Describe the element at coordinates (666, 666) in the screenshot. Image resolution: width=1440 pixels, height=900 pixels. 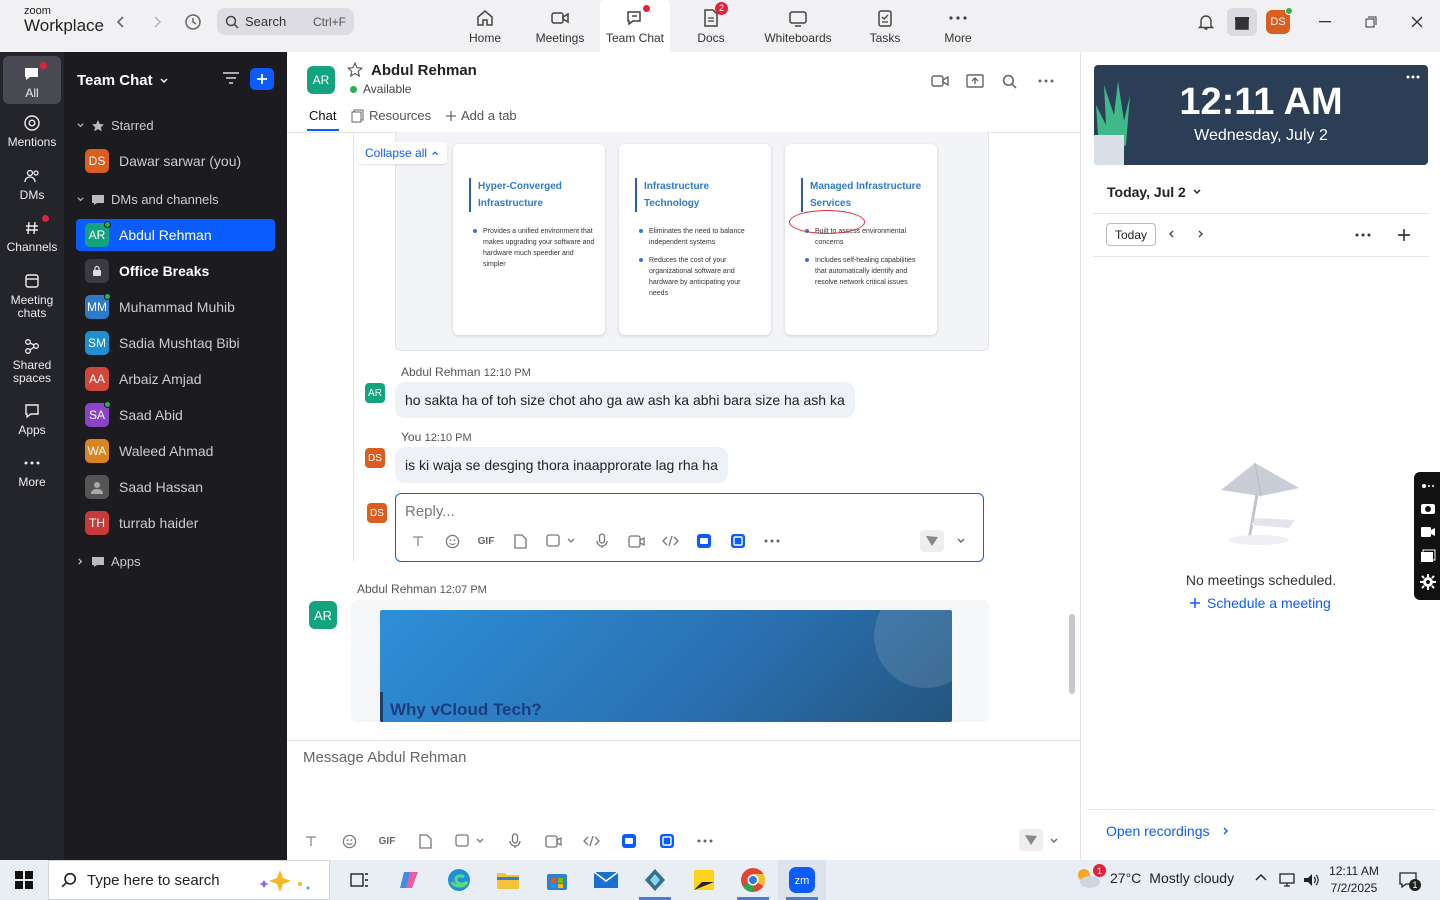
I see `slide-image: Why vCloud Tech?` at that location.